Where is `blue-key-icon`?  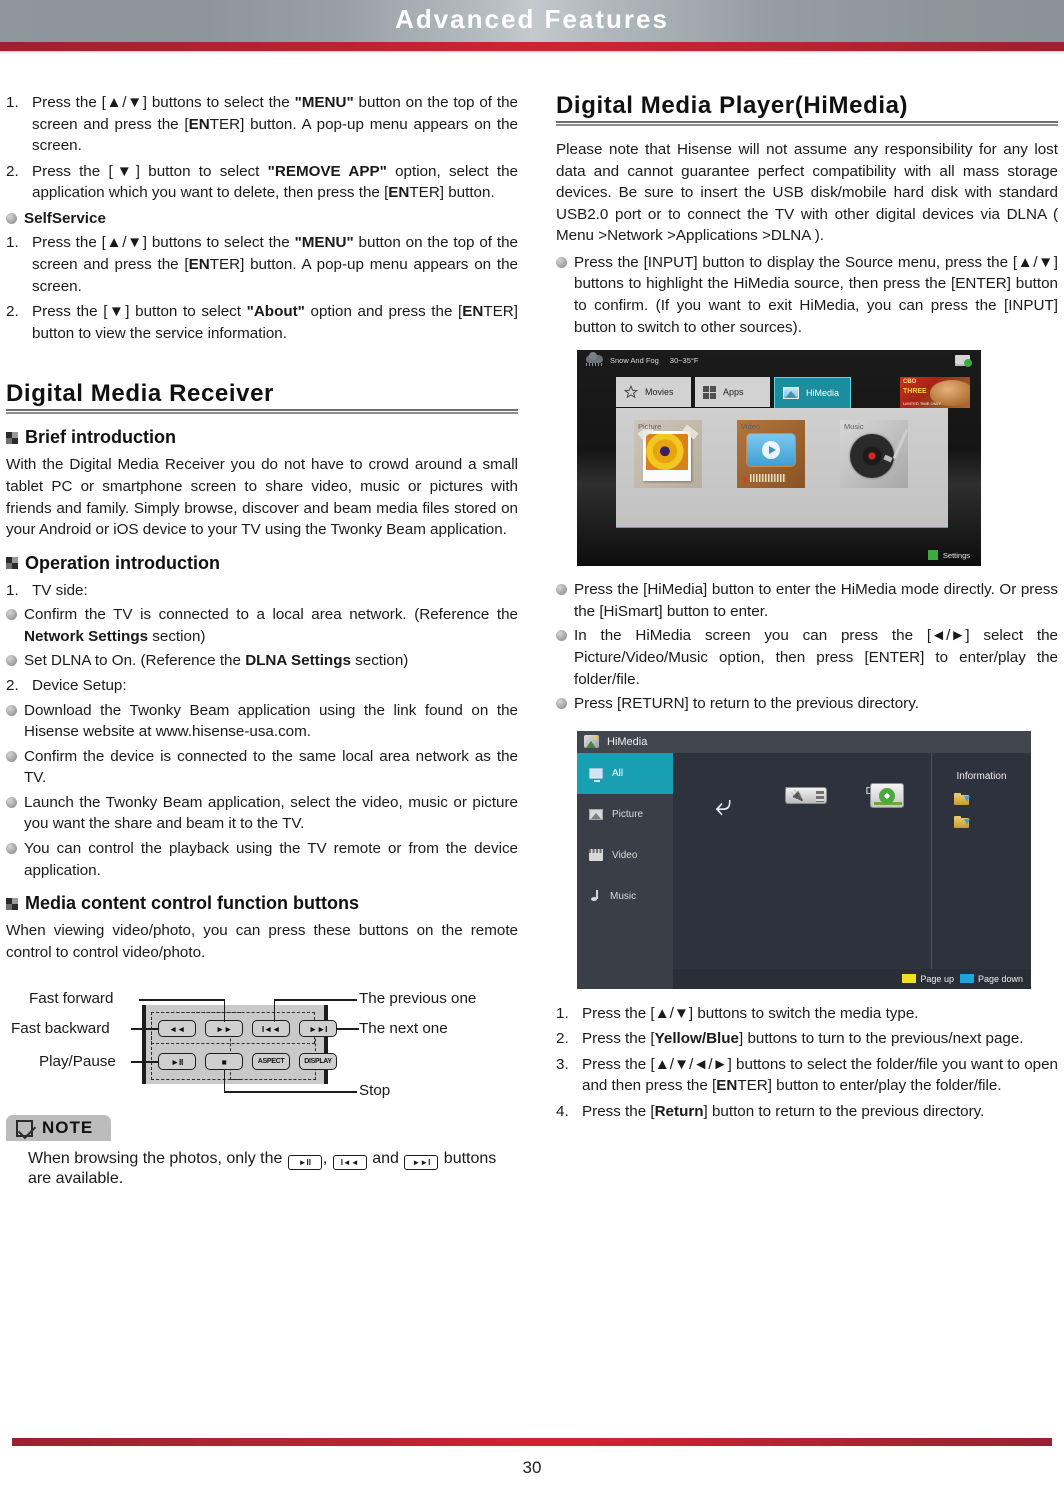 blue-key-icon is located at coordinates (966, 979).